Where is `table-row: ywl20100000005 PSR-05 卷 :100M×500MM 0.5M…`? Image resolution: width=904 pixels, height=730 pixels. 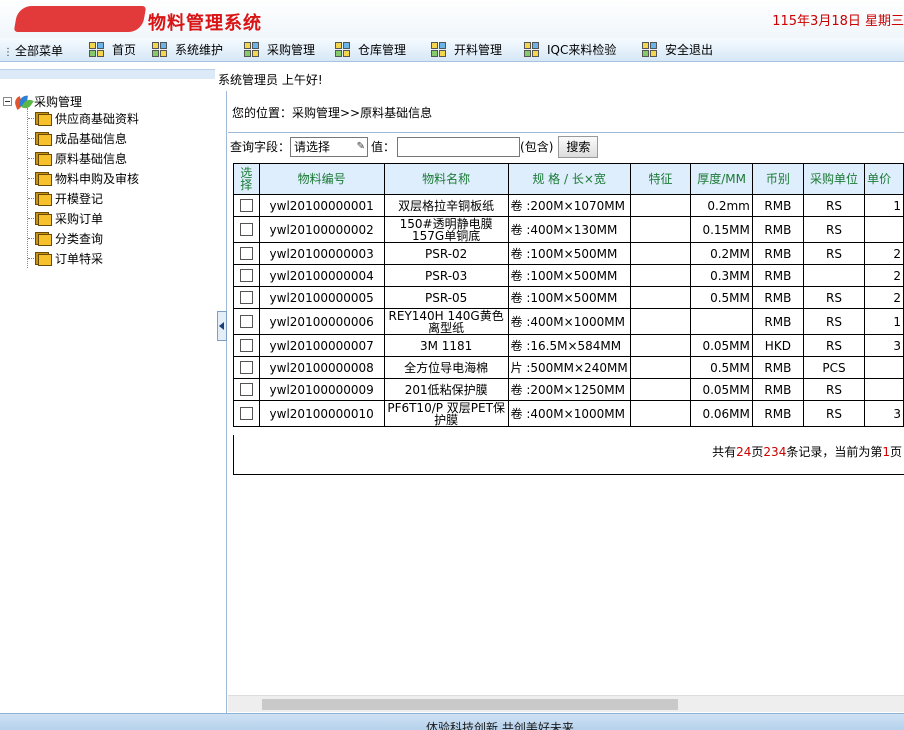
table-row: ywl20100000005 PSR-05 卷 :100M×500MM 0.5M… is located at coordinates (568, 297).